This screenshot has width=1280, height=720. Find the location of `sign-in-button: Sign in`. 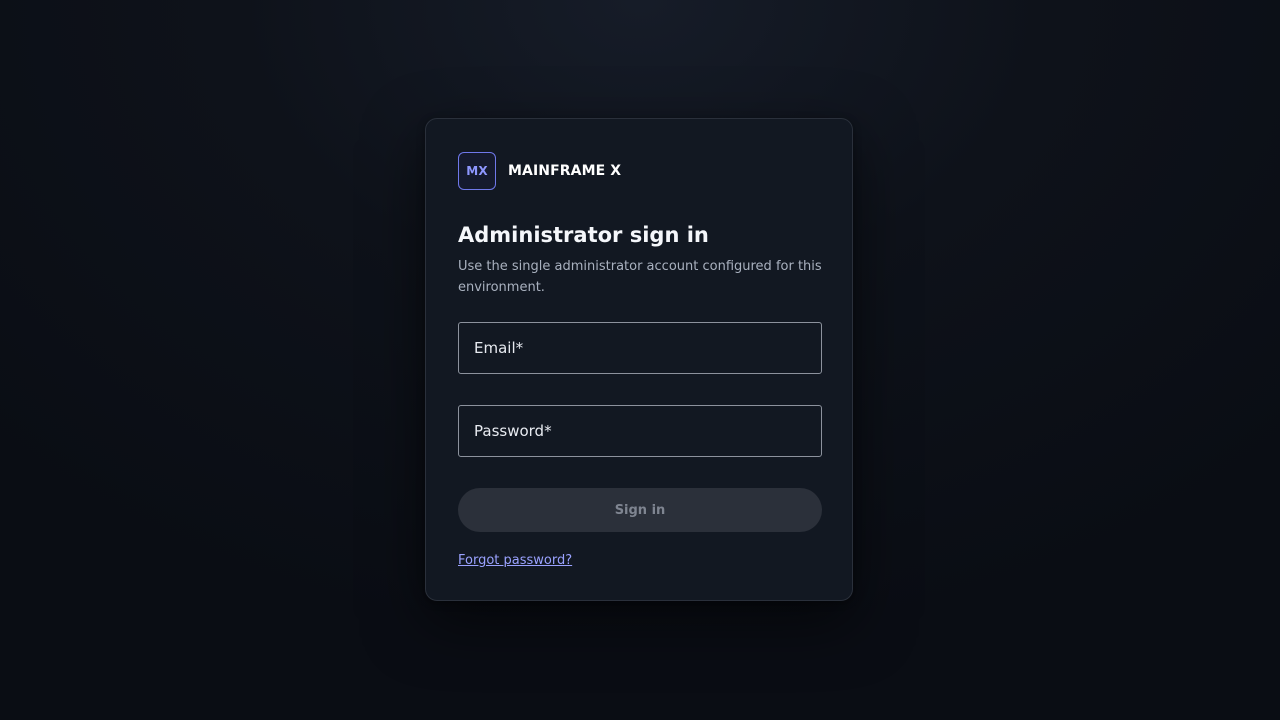

sign-in-button: Sign in is located at coordinates (640, 510).